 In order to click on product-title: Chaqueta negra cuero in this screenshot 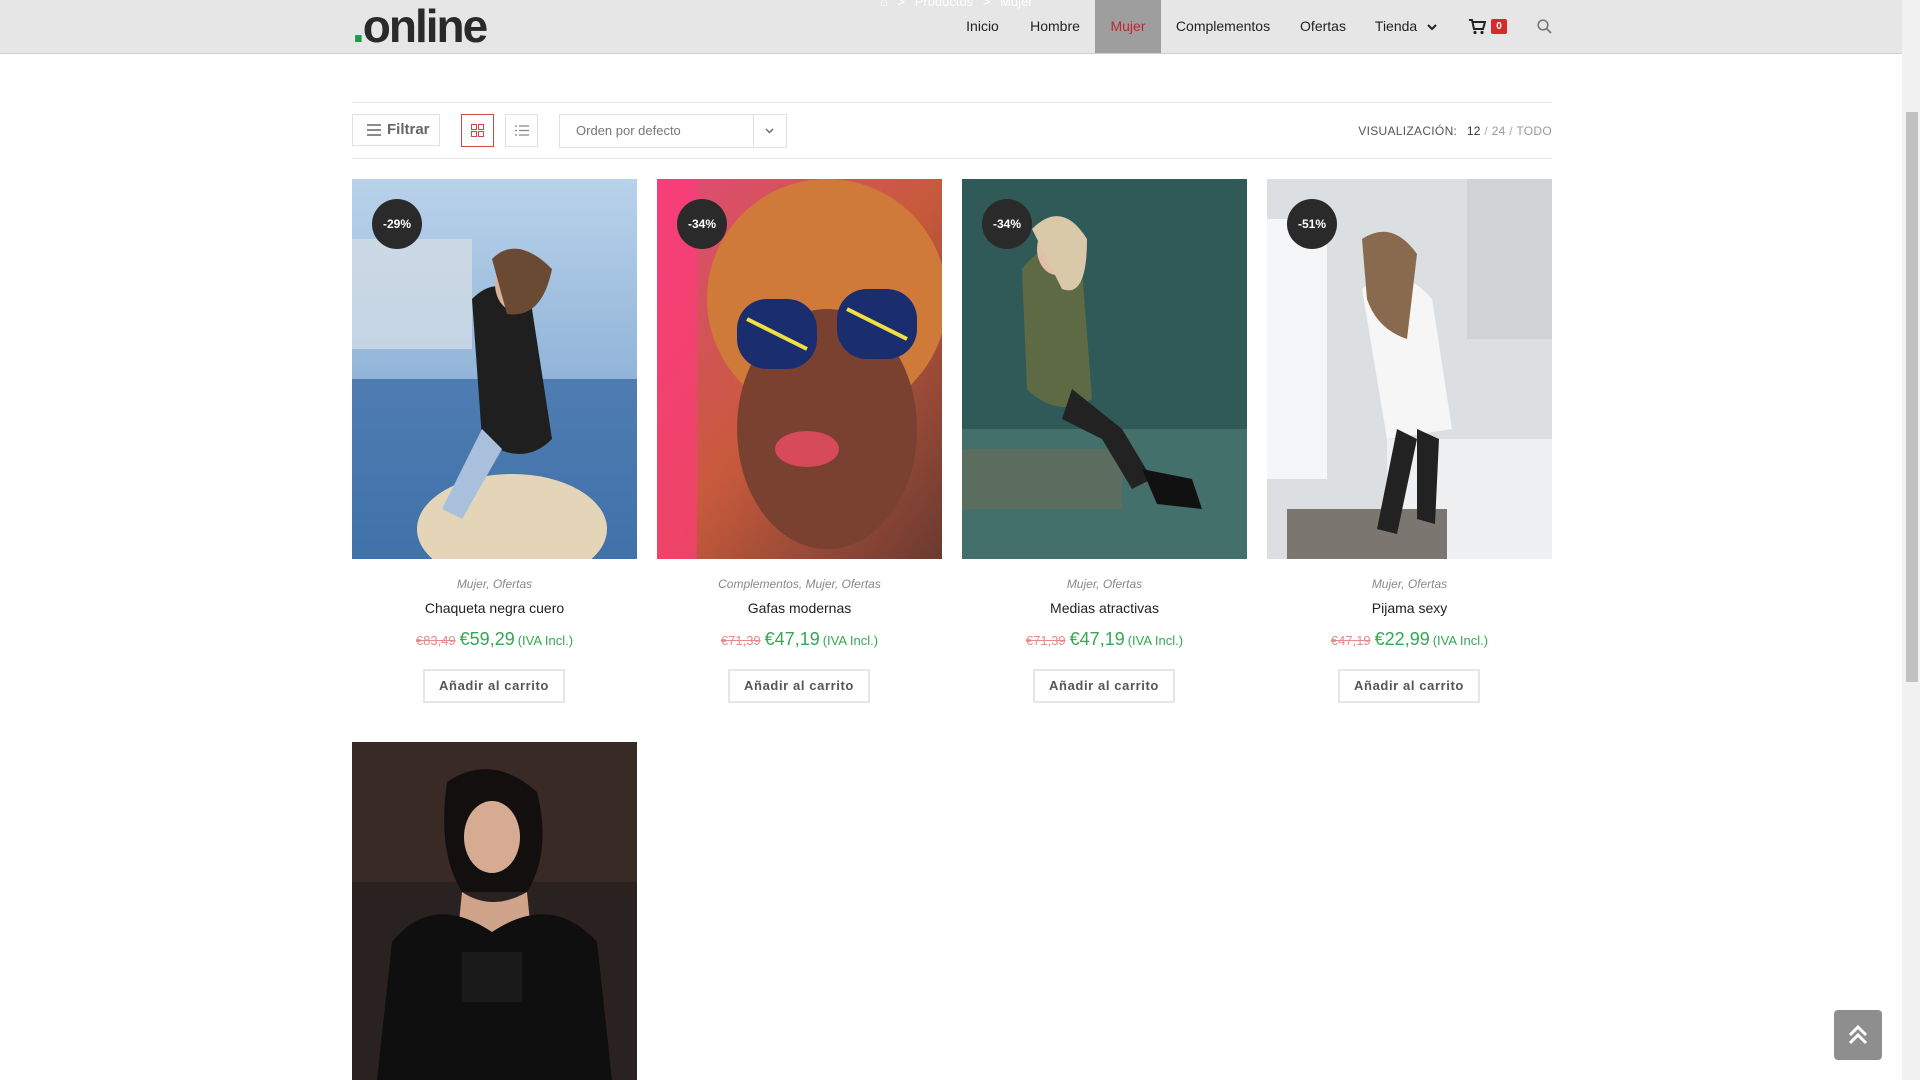, I will do `click(494, 608)`.